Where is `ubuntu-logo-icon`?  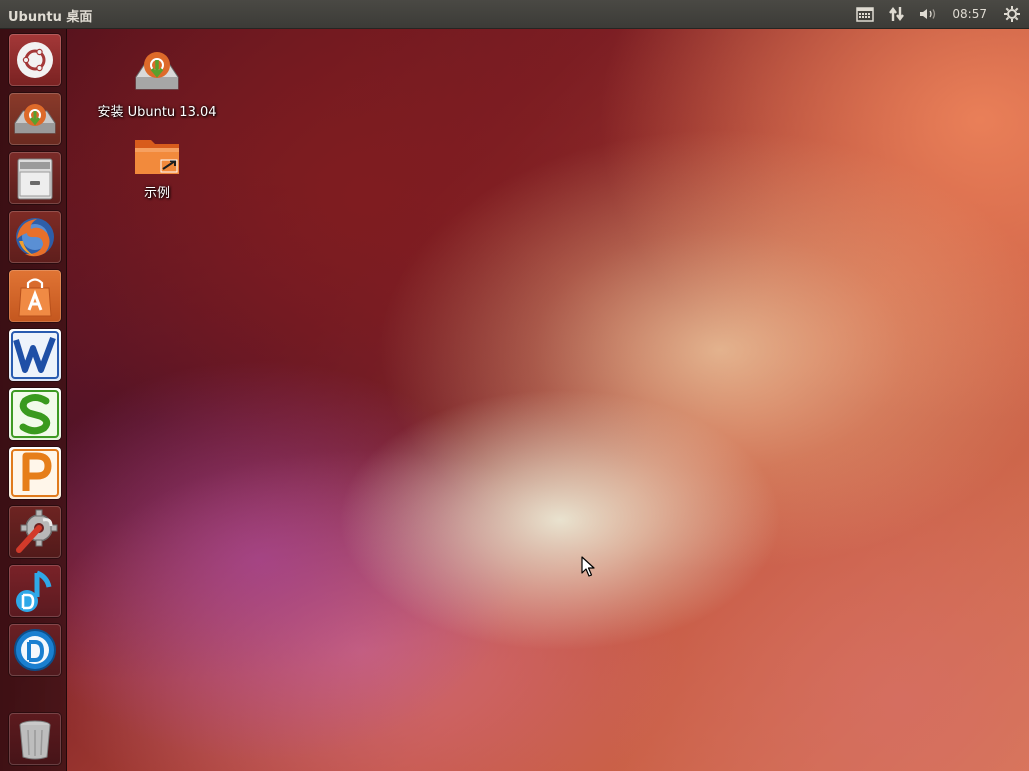 ubuntu-logo-icon is located at coordinates (35, 60).